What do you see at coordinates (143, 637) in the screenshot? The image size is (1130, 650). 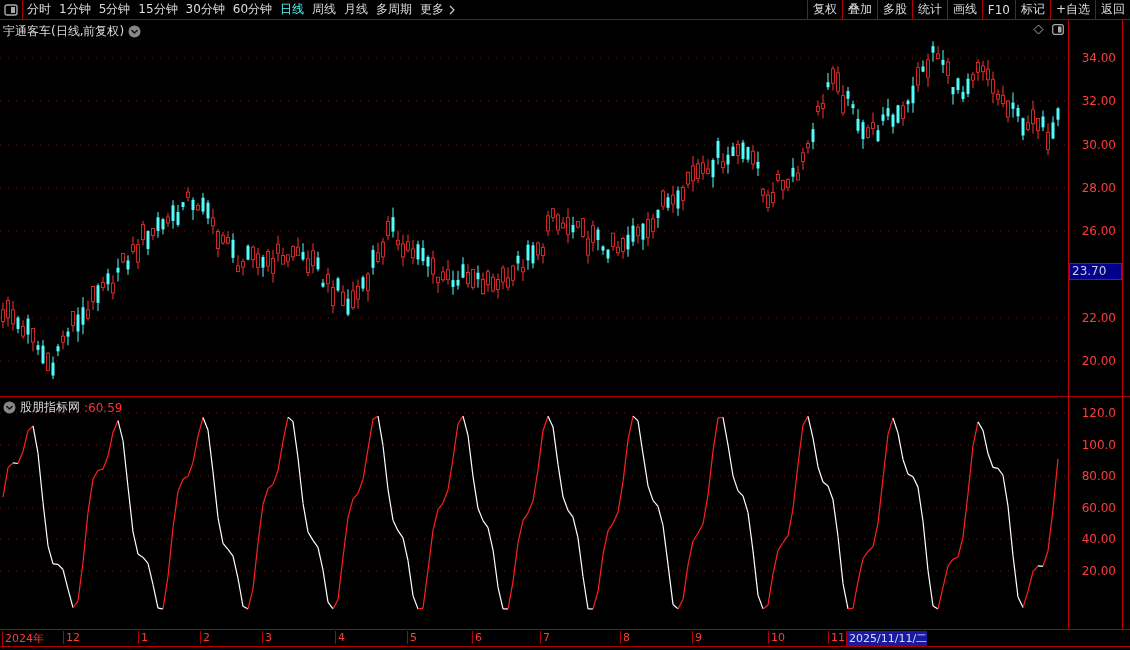 I see `date-label: 1` at bounding box center [143, 637].